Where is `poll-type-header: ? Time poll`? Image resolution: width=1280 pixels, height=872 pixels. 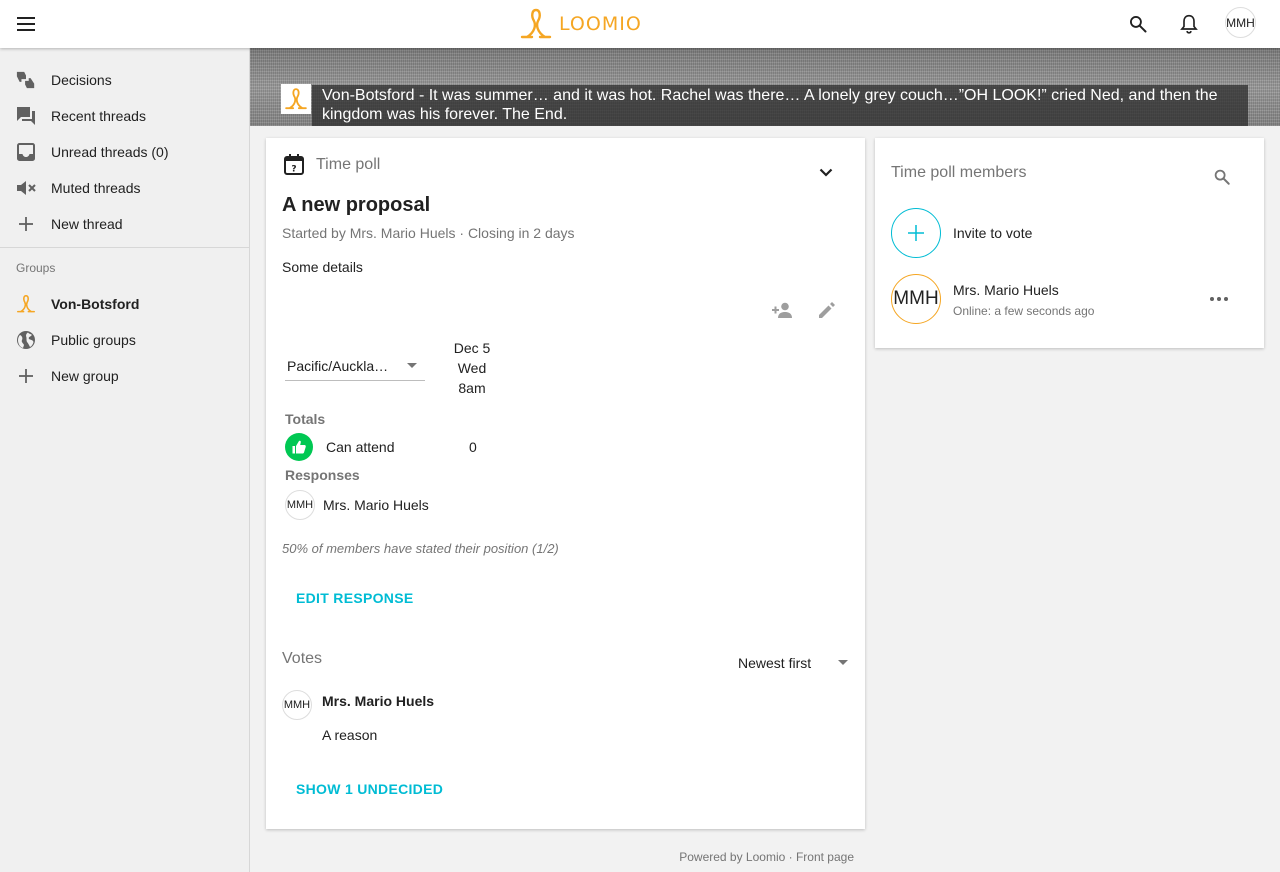
poll-type-header: ? Time poll is located at coordinates (332, 164).